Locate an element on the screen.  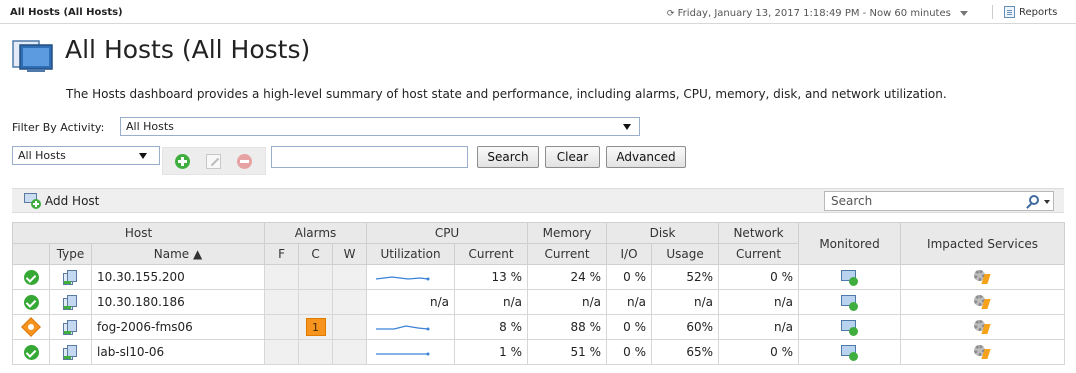
col-impacted-services: Impacted Services is located at coordinates (983, 243).